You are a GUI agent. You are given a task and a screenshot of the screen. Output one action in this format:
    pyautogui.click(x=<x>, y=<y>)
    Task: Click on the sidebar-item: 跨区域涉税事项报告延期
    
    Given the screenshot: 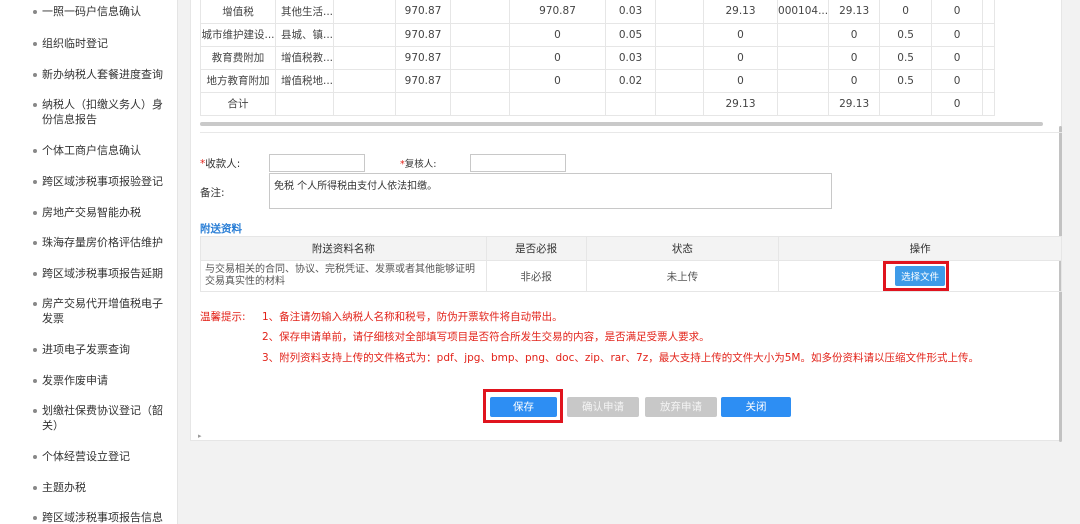 What is the action you would take?
    pyautogui.click(x=88, y=273)
    